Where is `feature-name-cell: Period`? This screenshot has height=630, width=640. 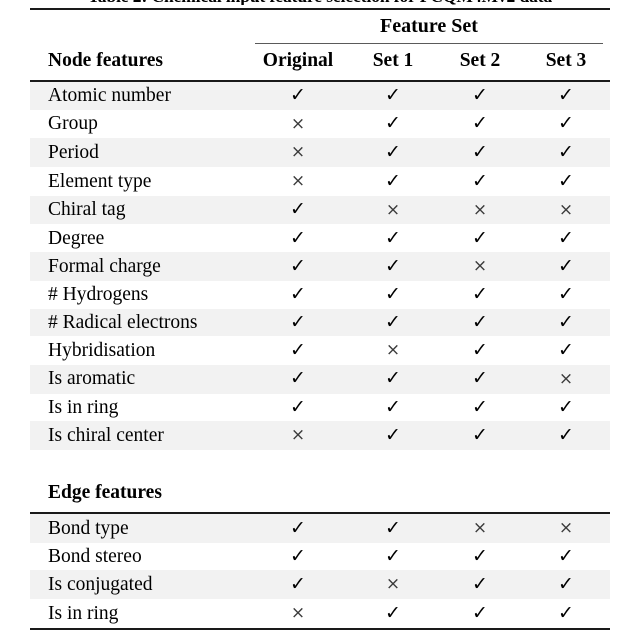 feature-name-cell: Period is located at coordinates (139, 153).